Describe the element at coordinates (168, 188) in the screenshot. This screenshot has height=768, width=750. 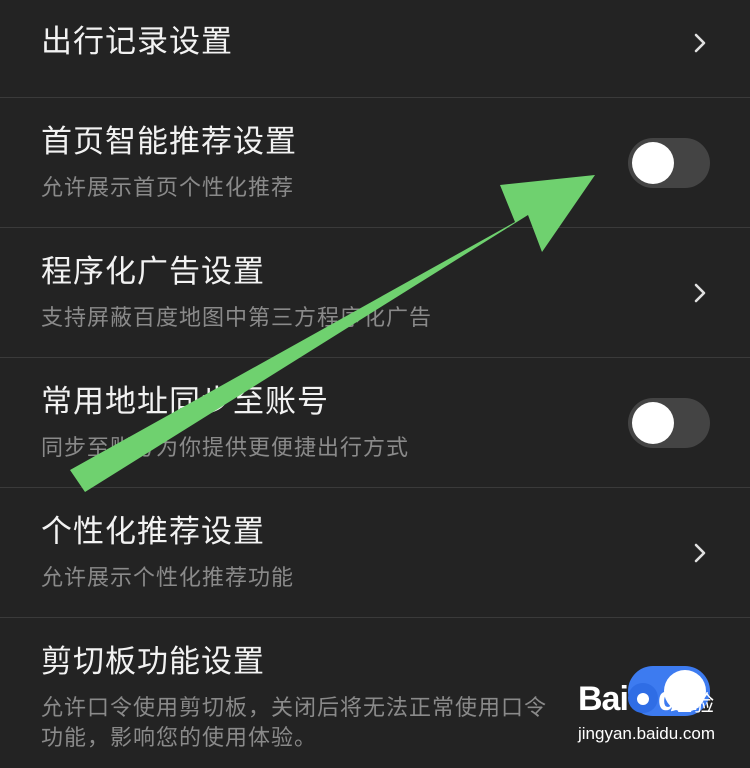
I see `row-subtitle: 允许展示首页个性化推荐` at that location.